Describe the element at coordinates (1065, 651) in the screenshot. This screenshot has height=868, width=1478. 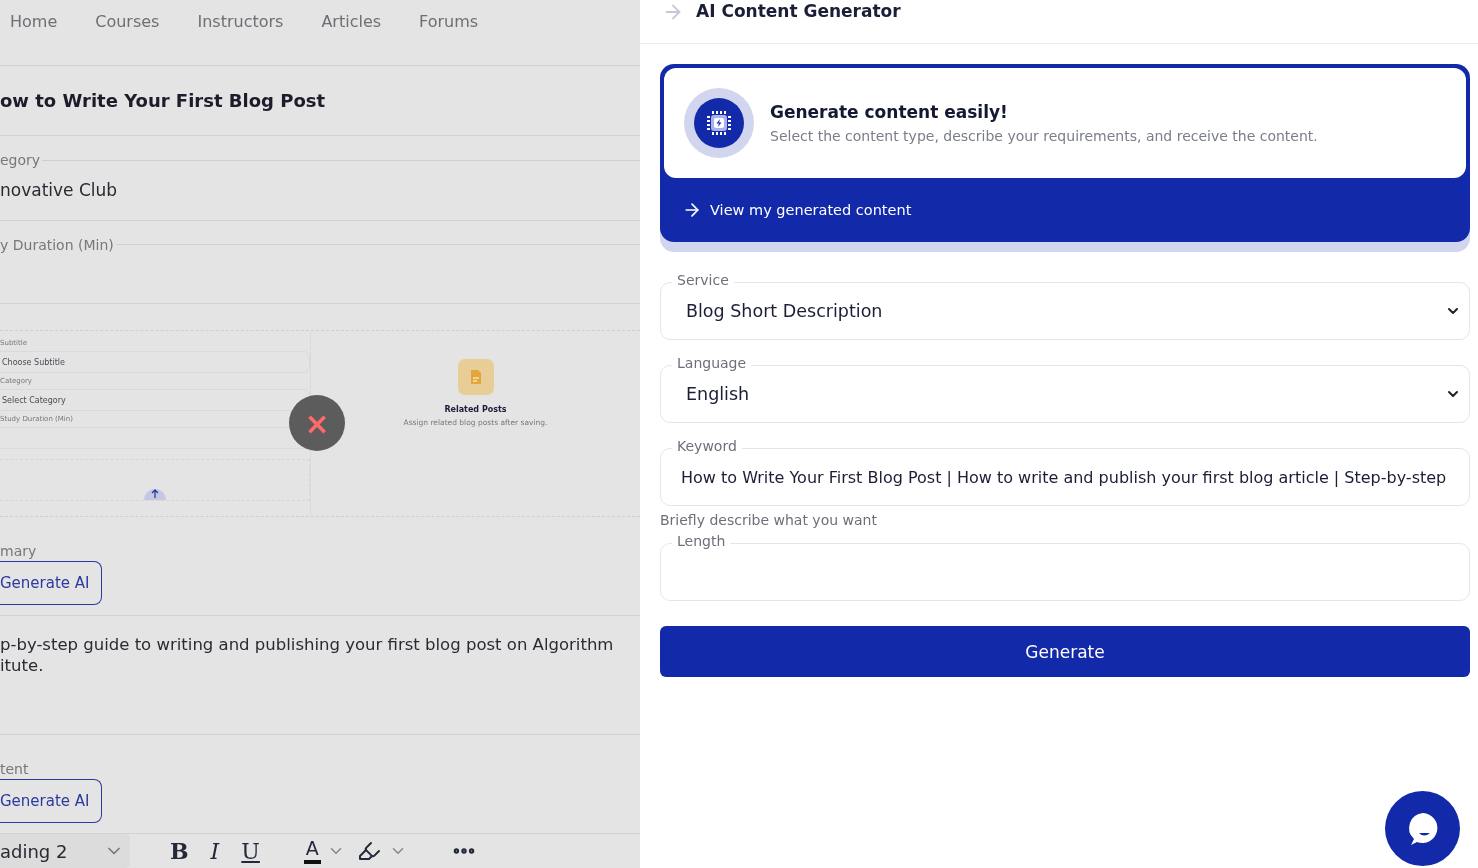
I see `generate-button: Generate` at that location.